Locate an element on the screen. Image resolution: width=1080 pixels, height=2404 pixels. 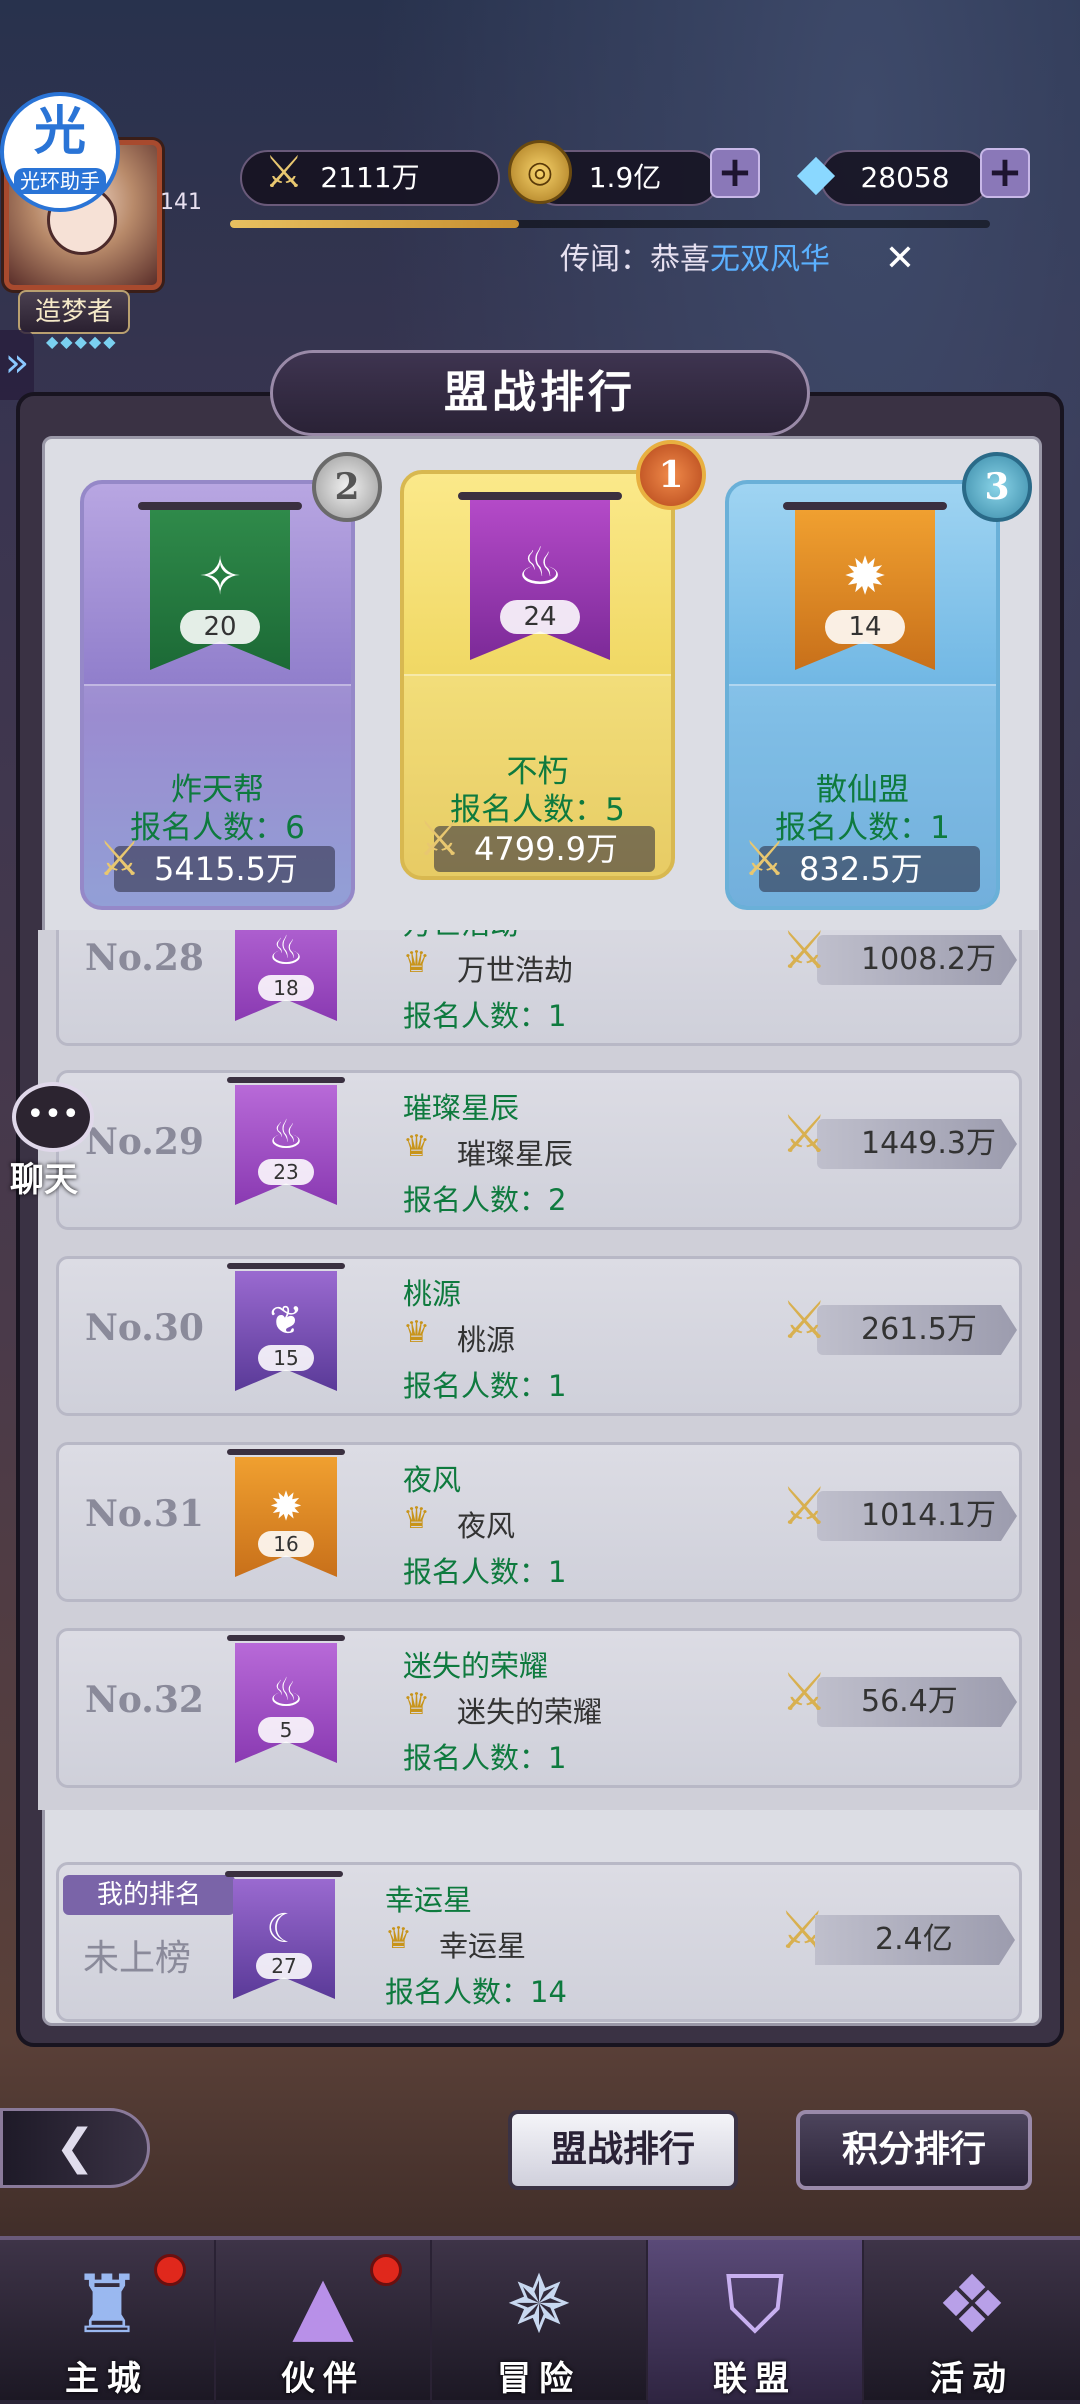
chat-button: ••• 聊天 is located at coordinates (50, 1141).